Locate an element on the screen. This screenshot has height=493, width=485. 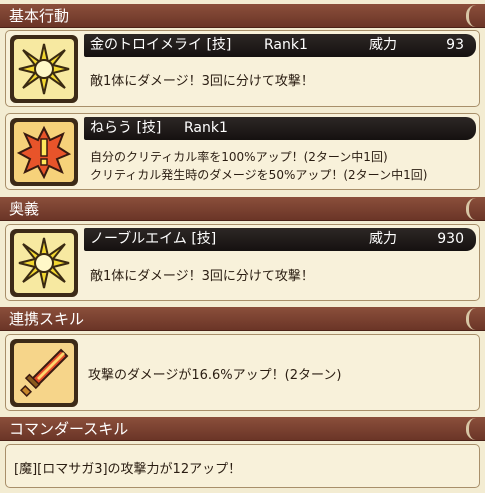
description-line: 攻撃のダメージが16.6%アップ！(2ターン) is located at coordinates (215, 375).